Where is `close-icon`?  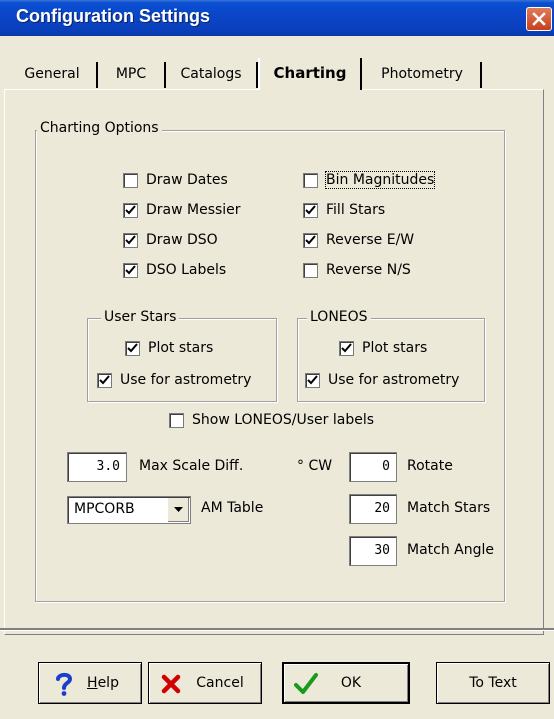 close-icon is located at coordinates (539, 19).